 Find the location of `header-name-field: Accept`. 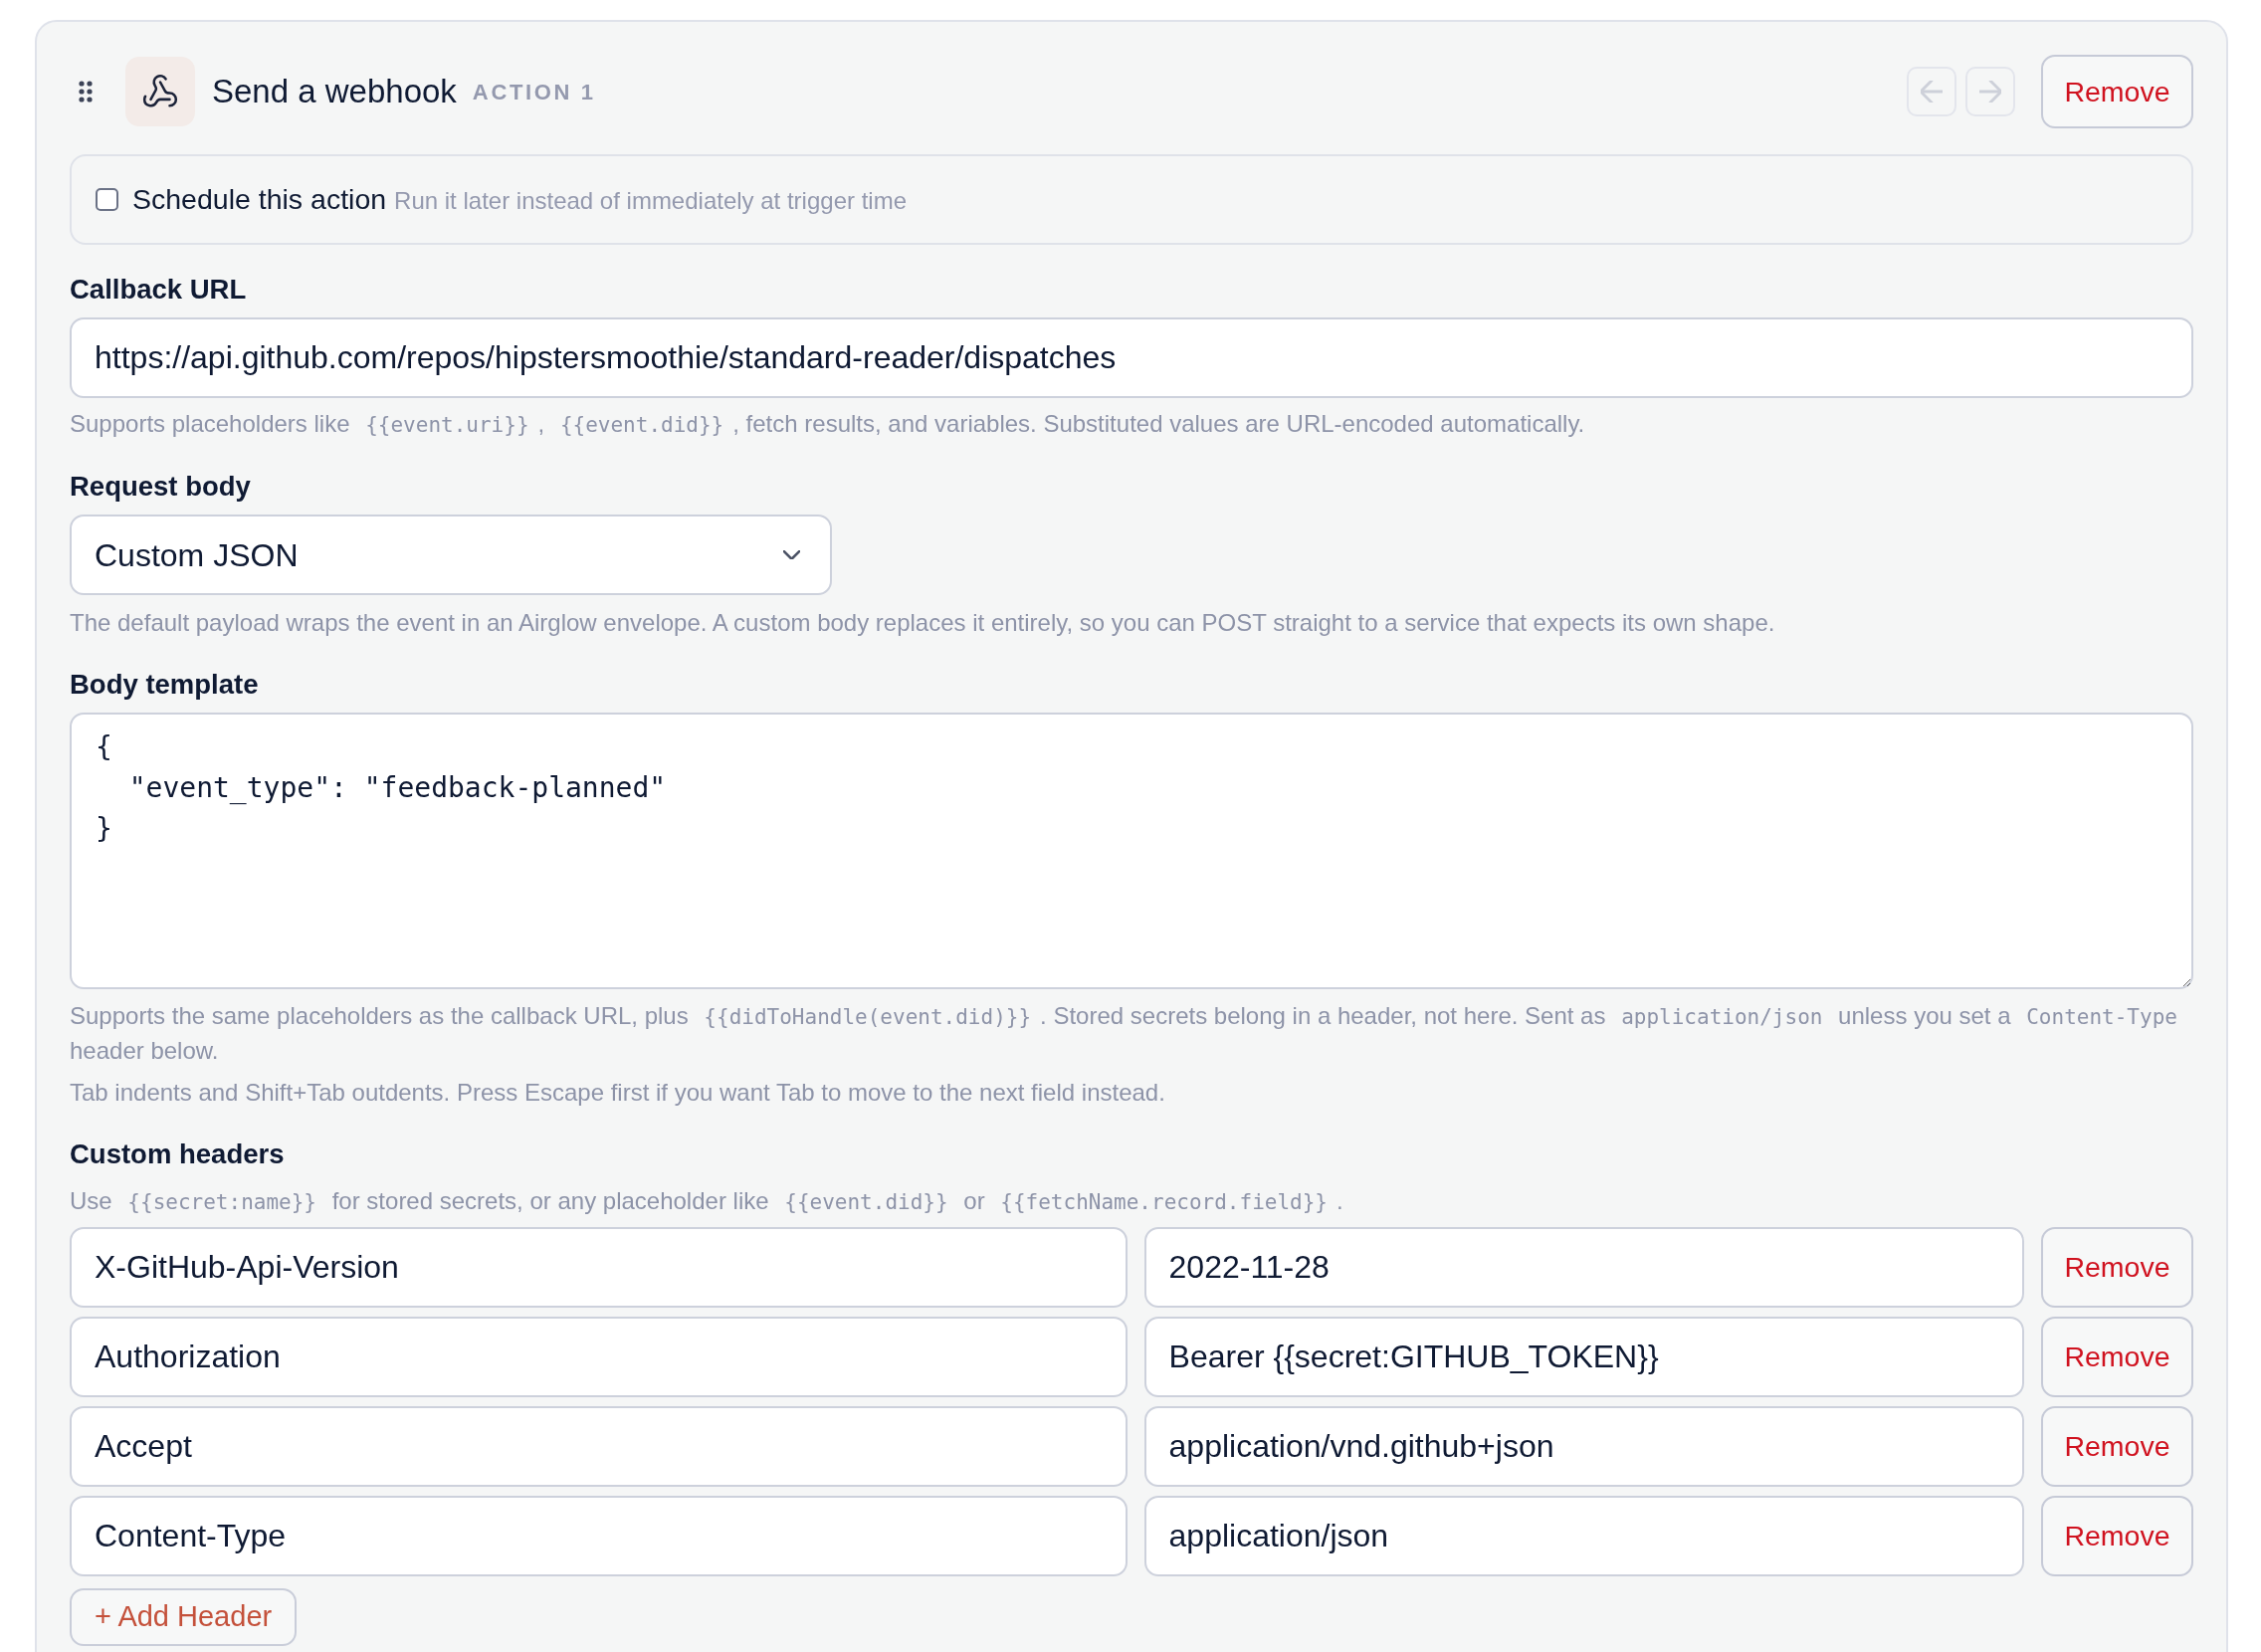

header-name-field: Accept is located at coordinates (599, 1446).